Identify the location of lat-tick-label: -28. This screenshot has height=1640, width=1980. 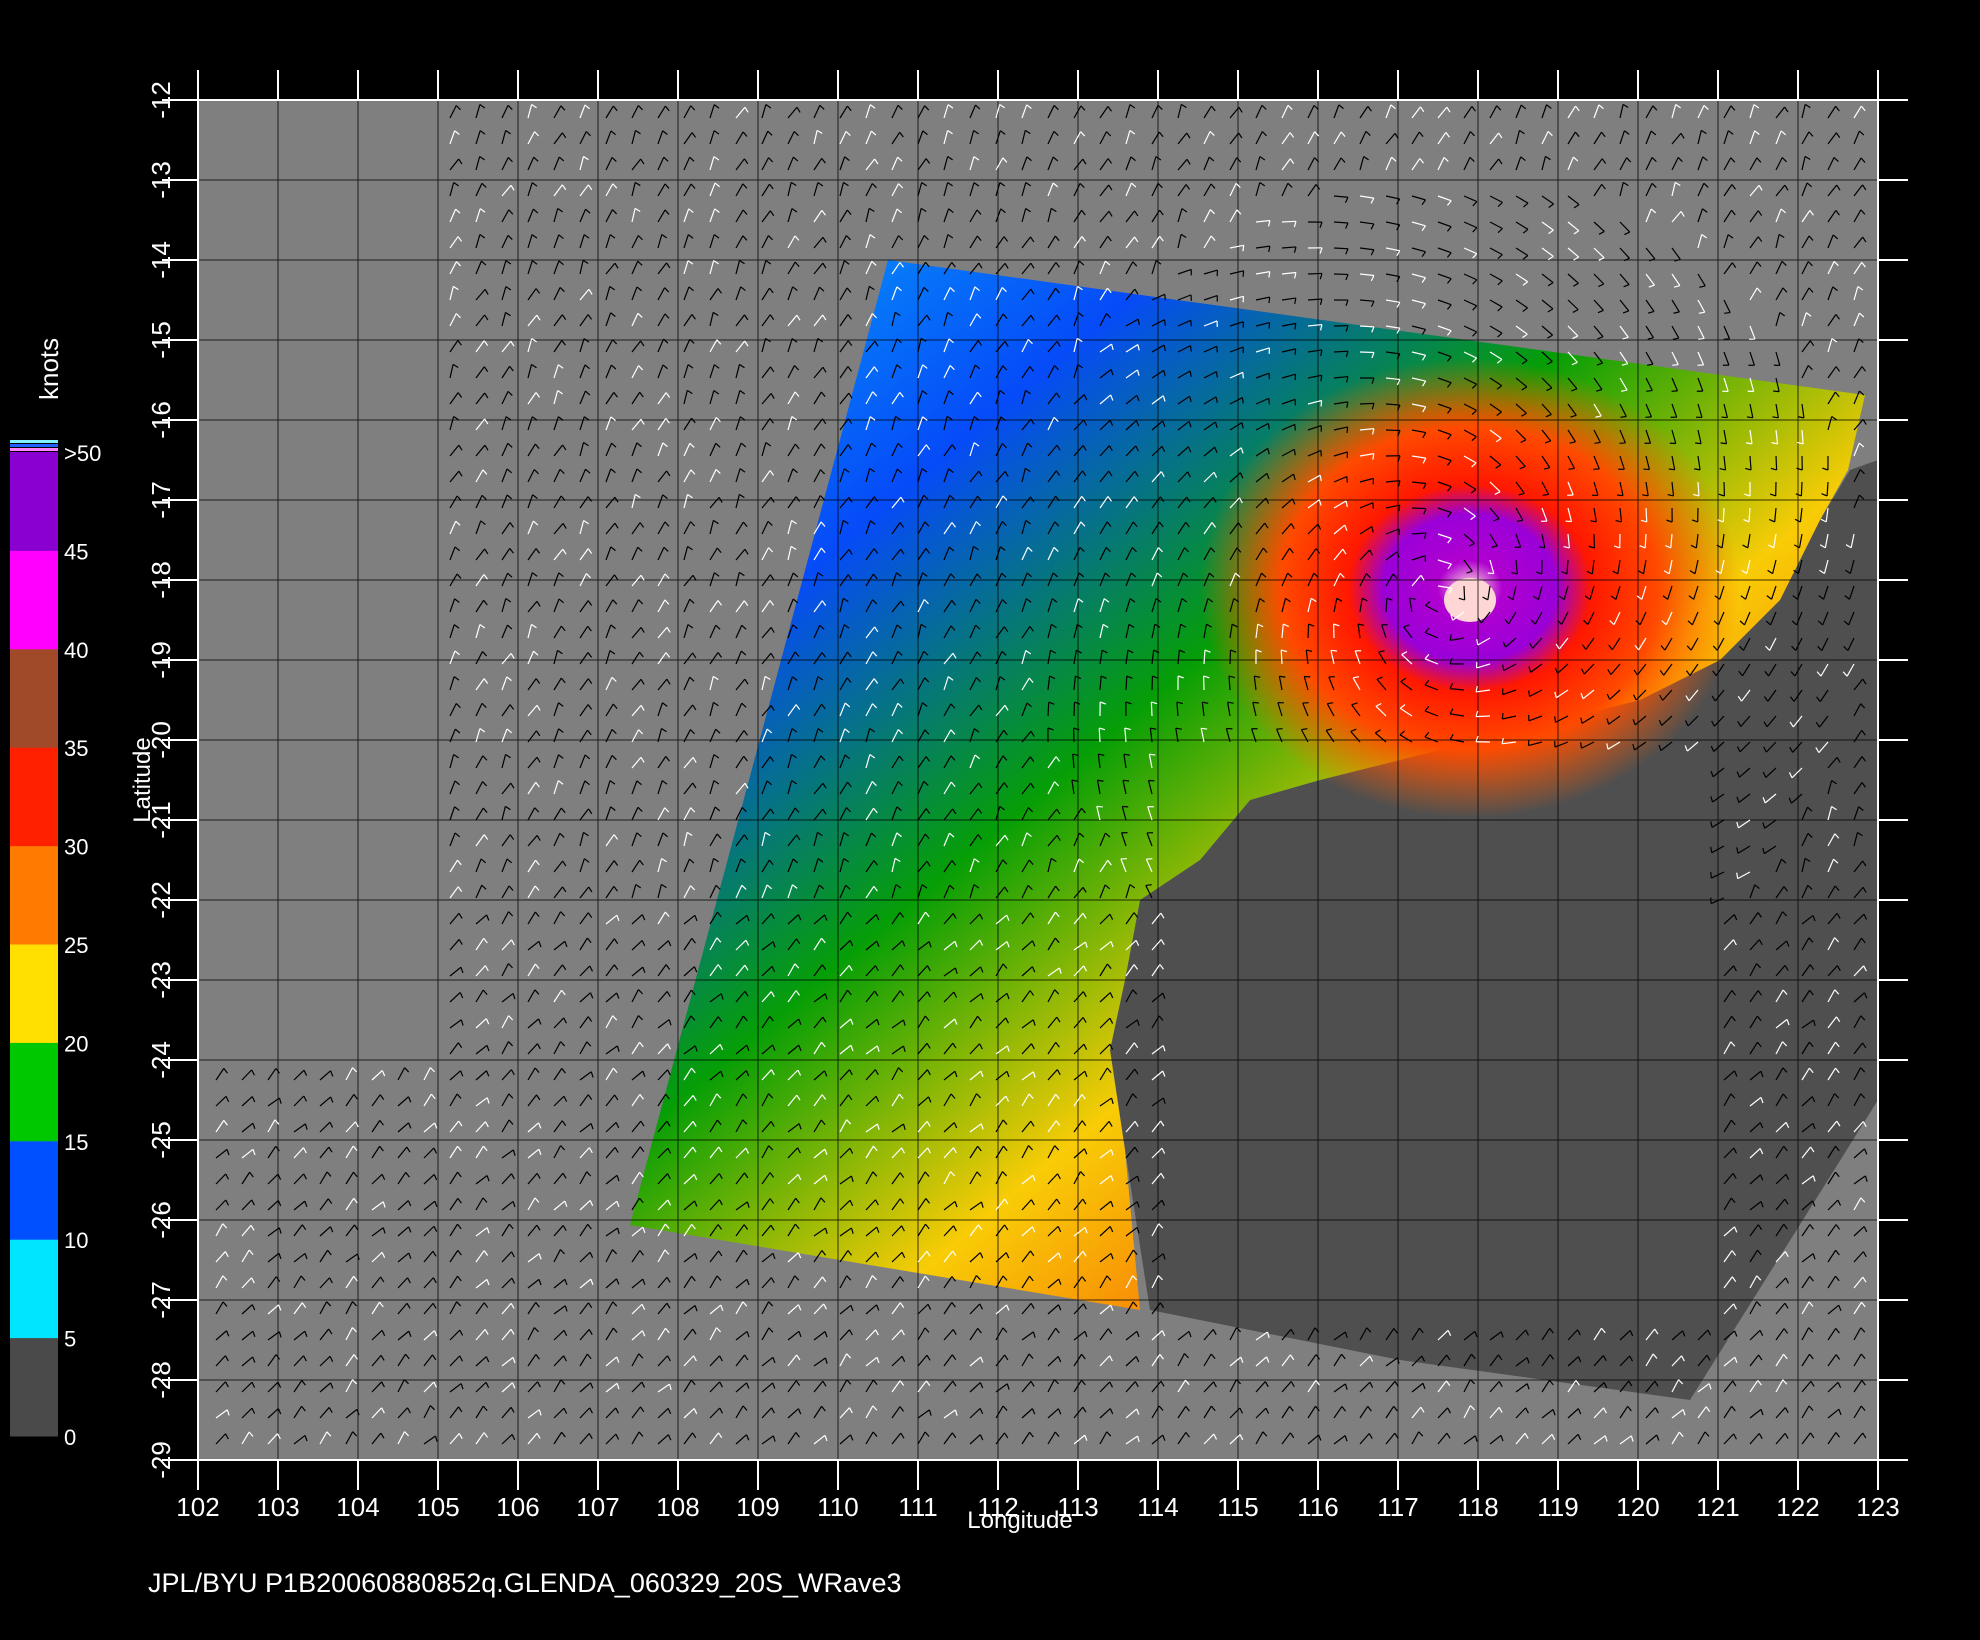
(161, 1380).